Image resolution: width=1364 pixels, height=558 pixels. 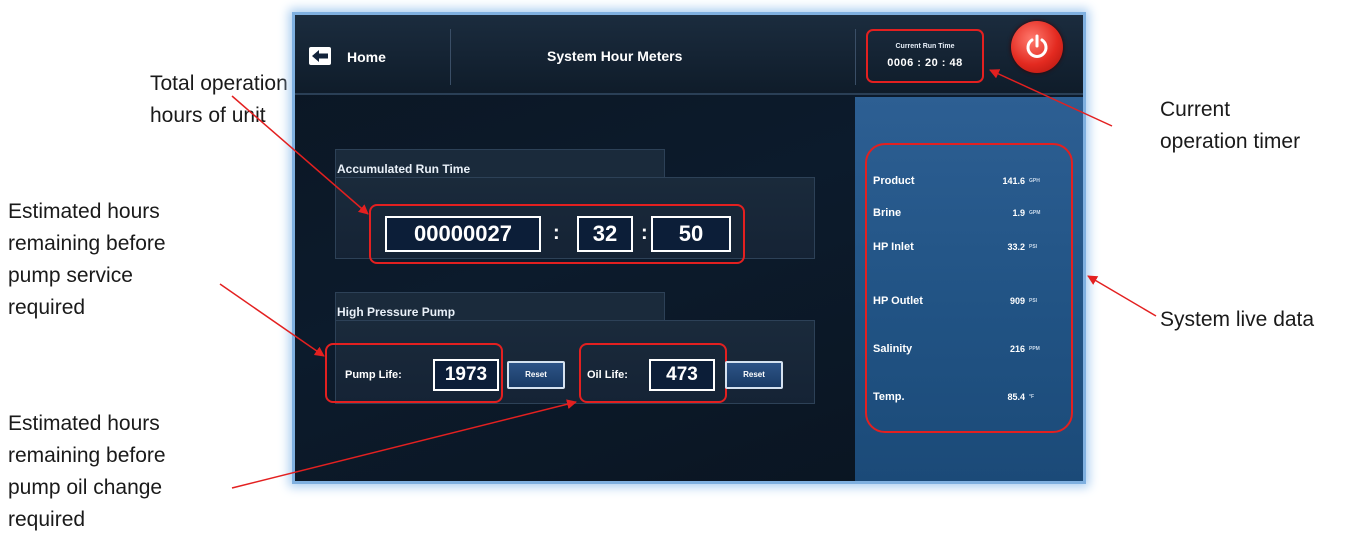 I want to click on page-title: System Hour Meters, so click(x=615, y=56).